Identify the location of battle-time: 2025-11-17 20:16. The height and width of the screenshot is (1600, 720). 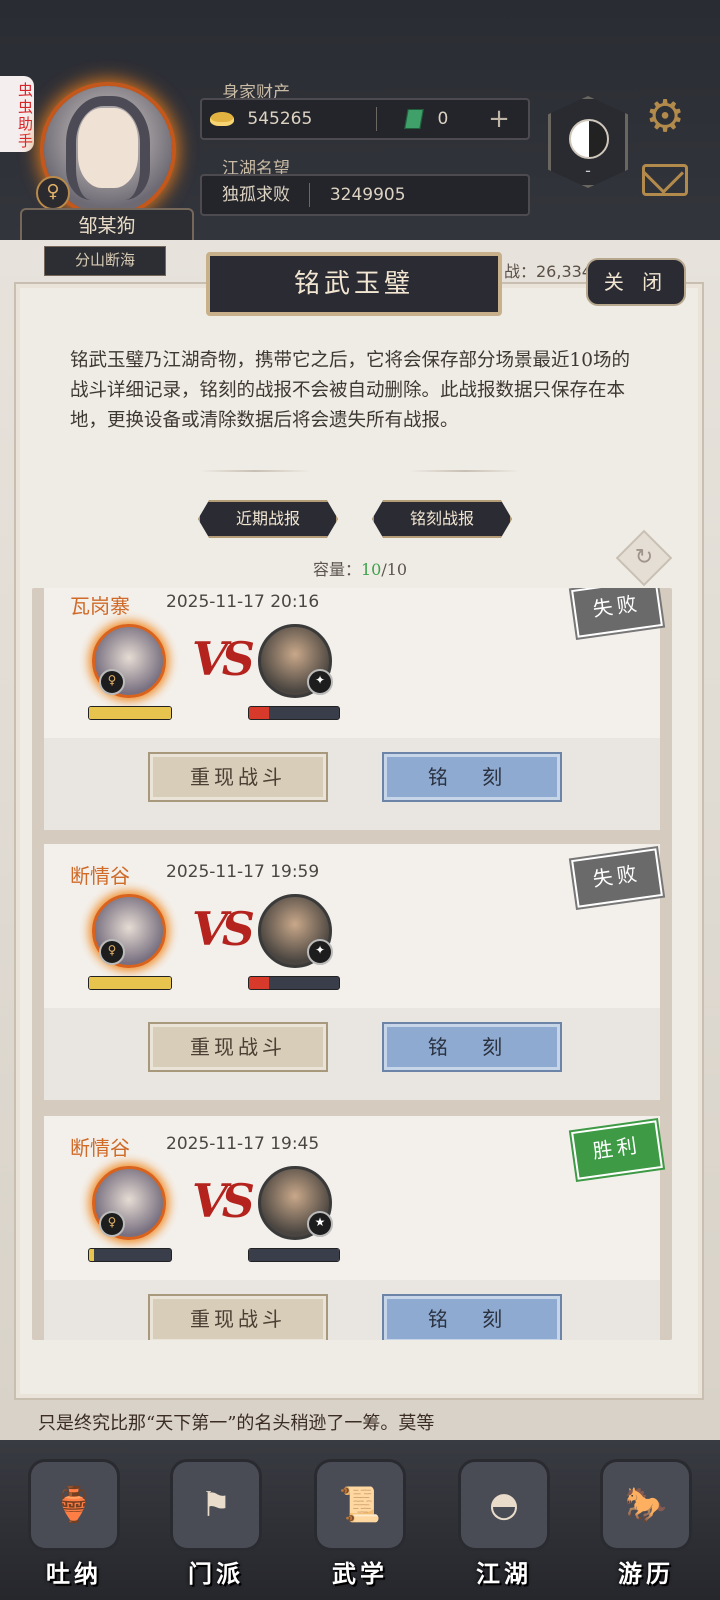
(243, 602).